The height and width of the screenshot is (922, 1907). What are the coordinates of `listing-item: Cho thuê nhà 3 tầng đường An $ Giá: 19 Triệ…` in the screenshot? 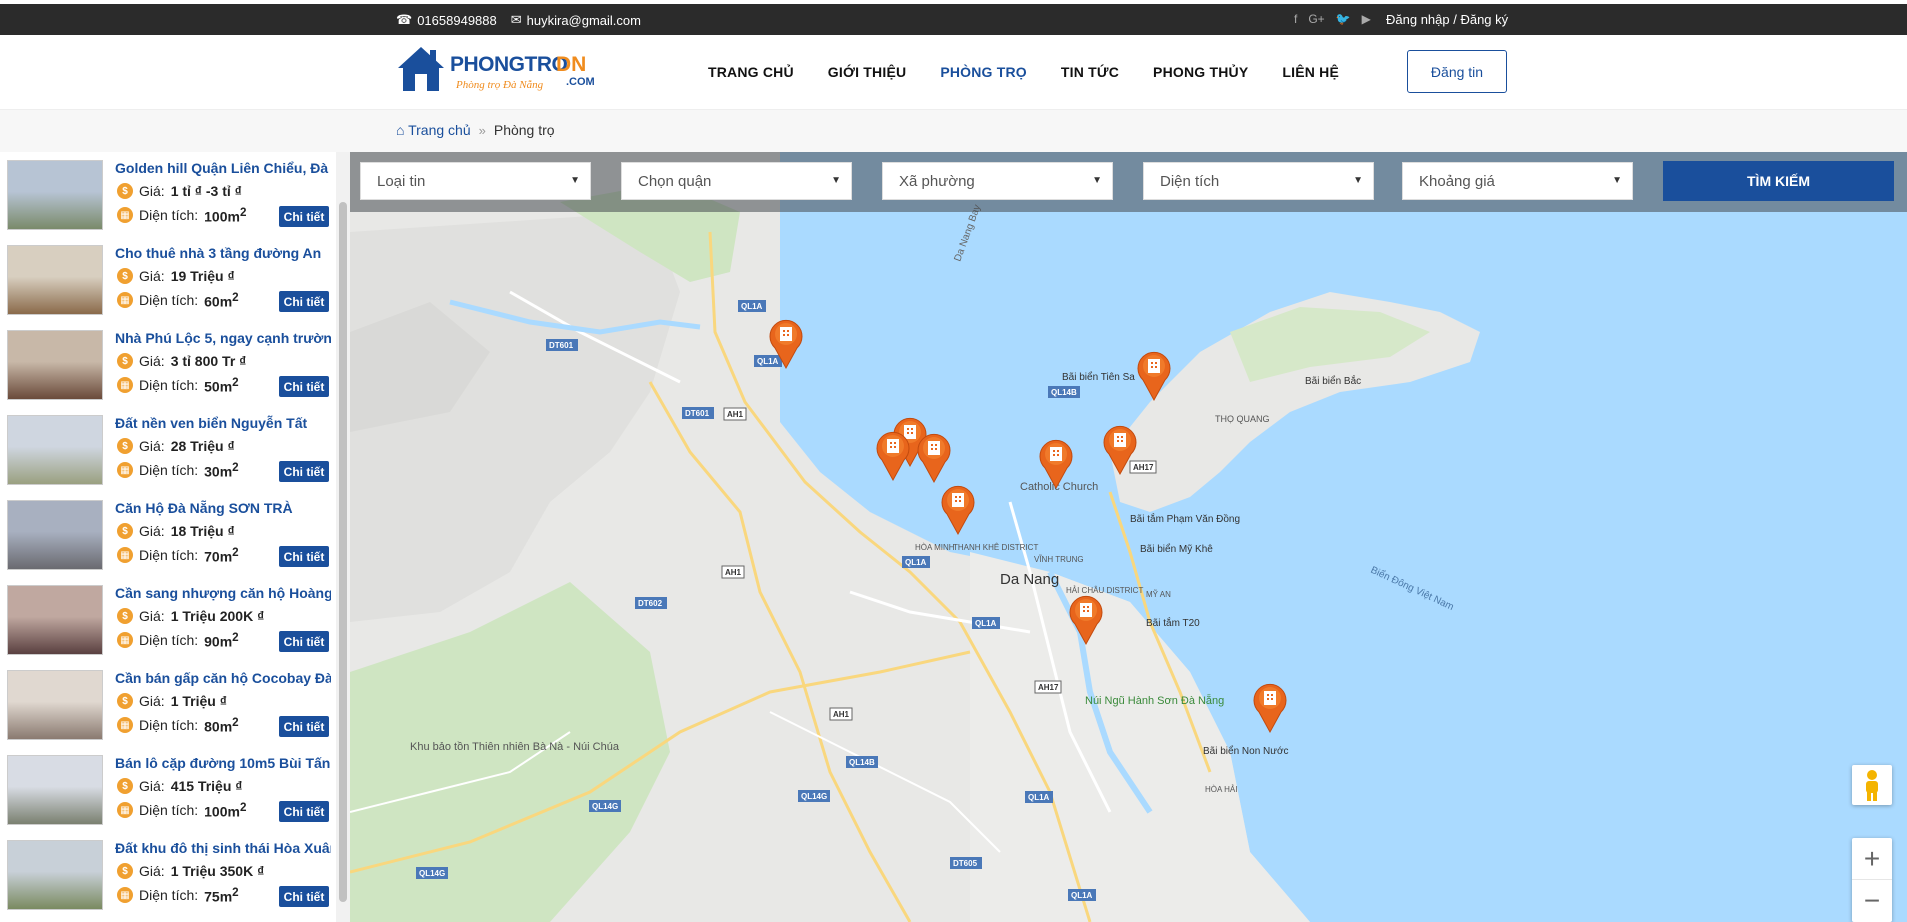 It's located at (168, 283).